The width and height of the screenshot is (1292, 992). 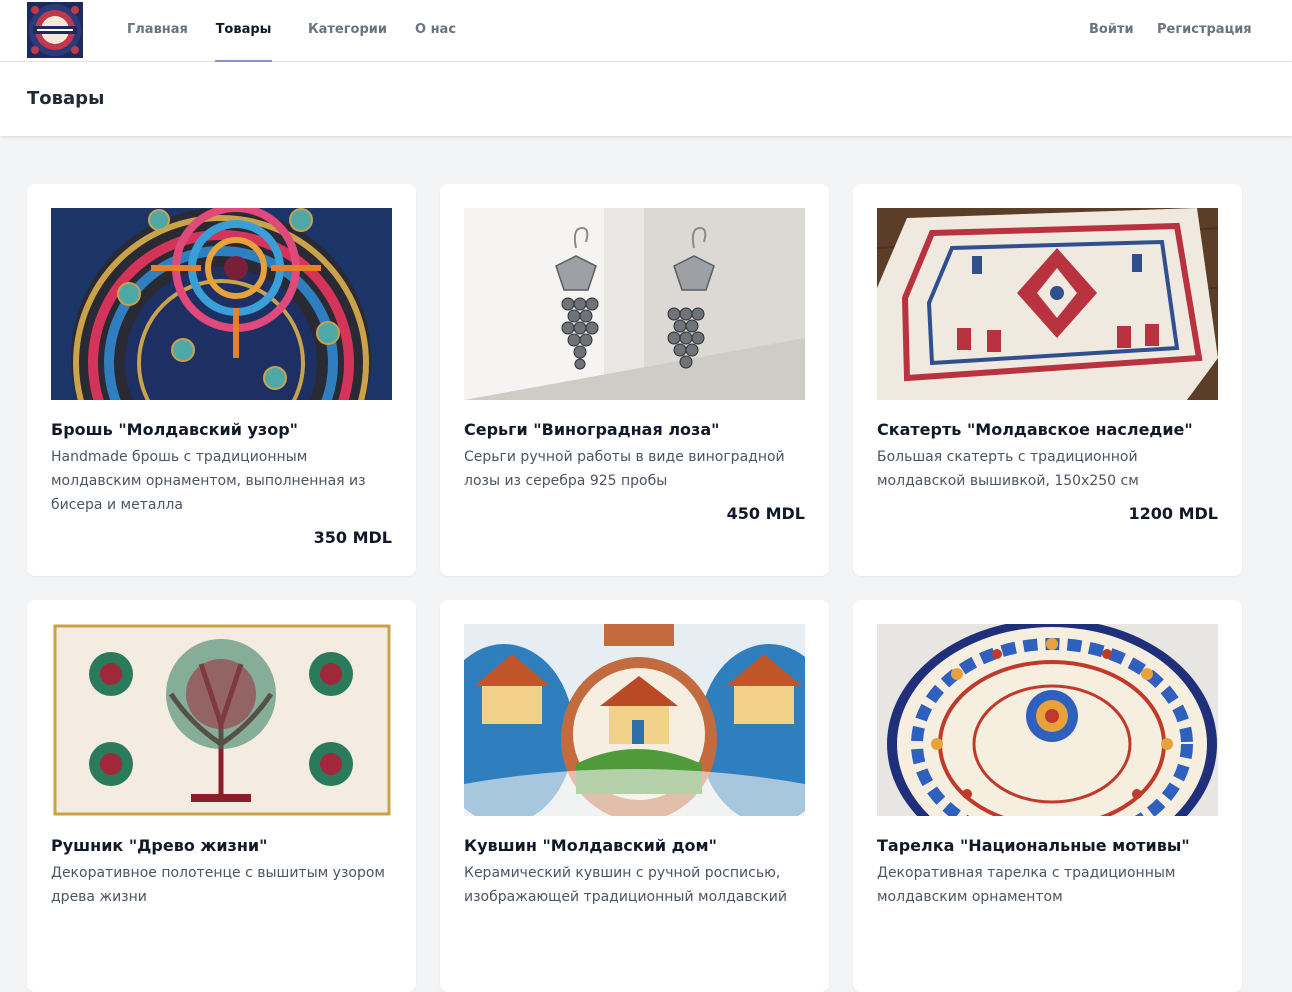 What do you see at coordinates (634, 845) in the screenshot?
I see `product-title: Кувшин "Молдавский дом"` at bounding box center [634, 845].